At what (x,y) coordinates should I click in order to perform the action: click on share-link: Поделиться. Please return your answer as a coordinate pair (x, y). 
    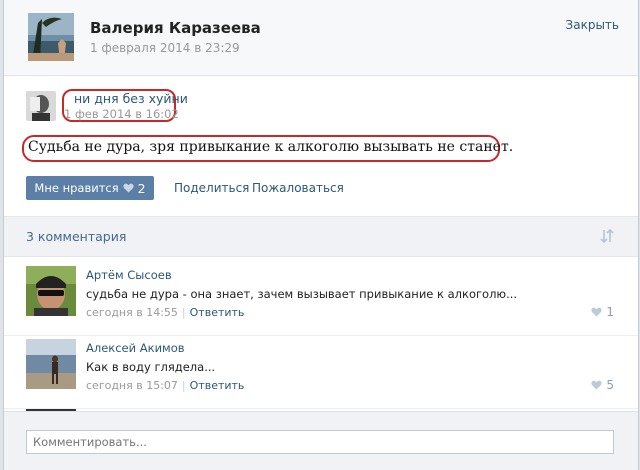
    Looking at the image, I should click on (211, 188).